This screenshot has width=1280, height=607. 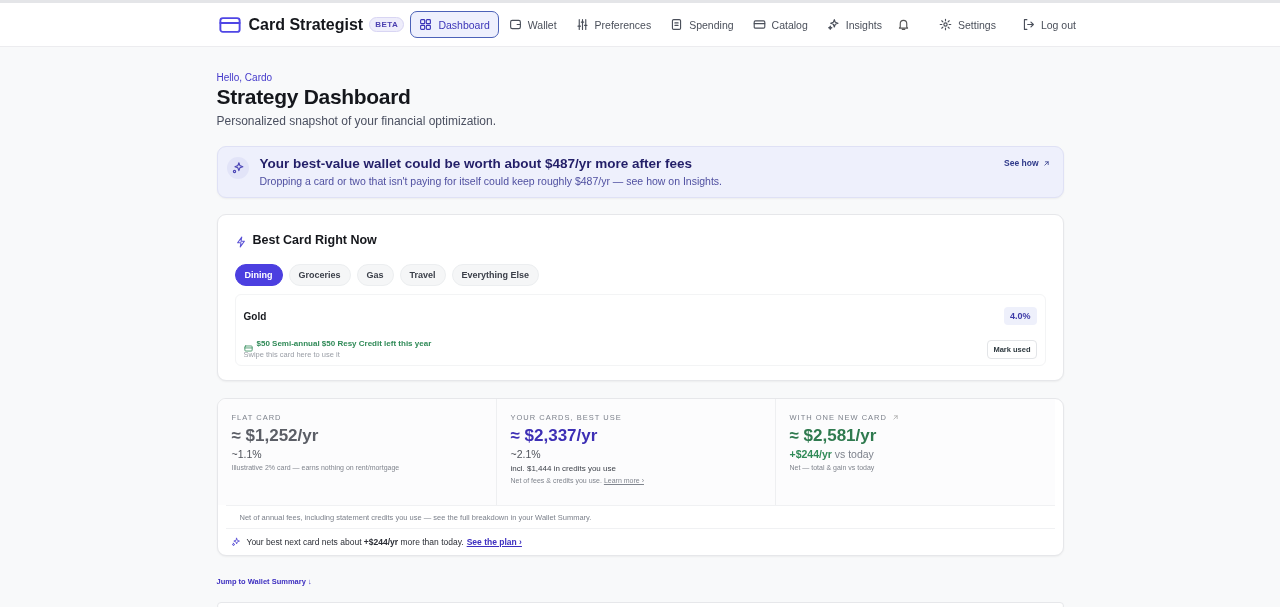 I want to click on stat-rate: ~2.1%, so click(x=526, y=454).